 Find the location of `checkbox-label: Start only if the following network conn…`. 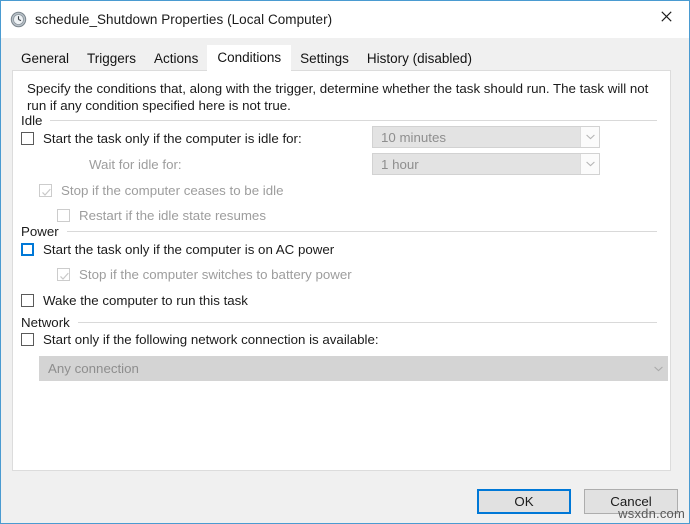

checkbox-label: Start only if the following network conn… is located at coordinates (211, 339).